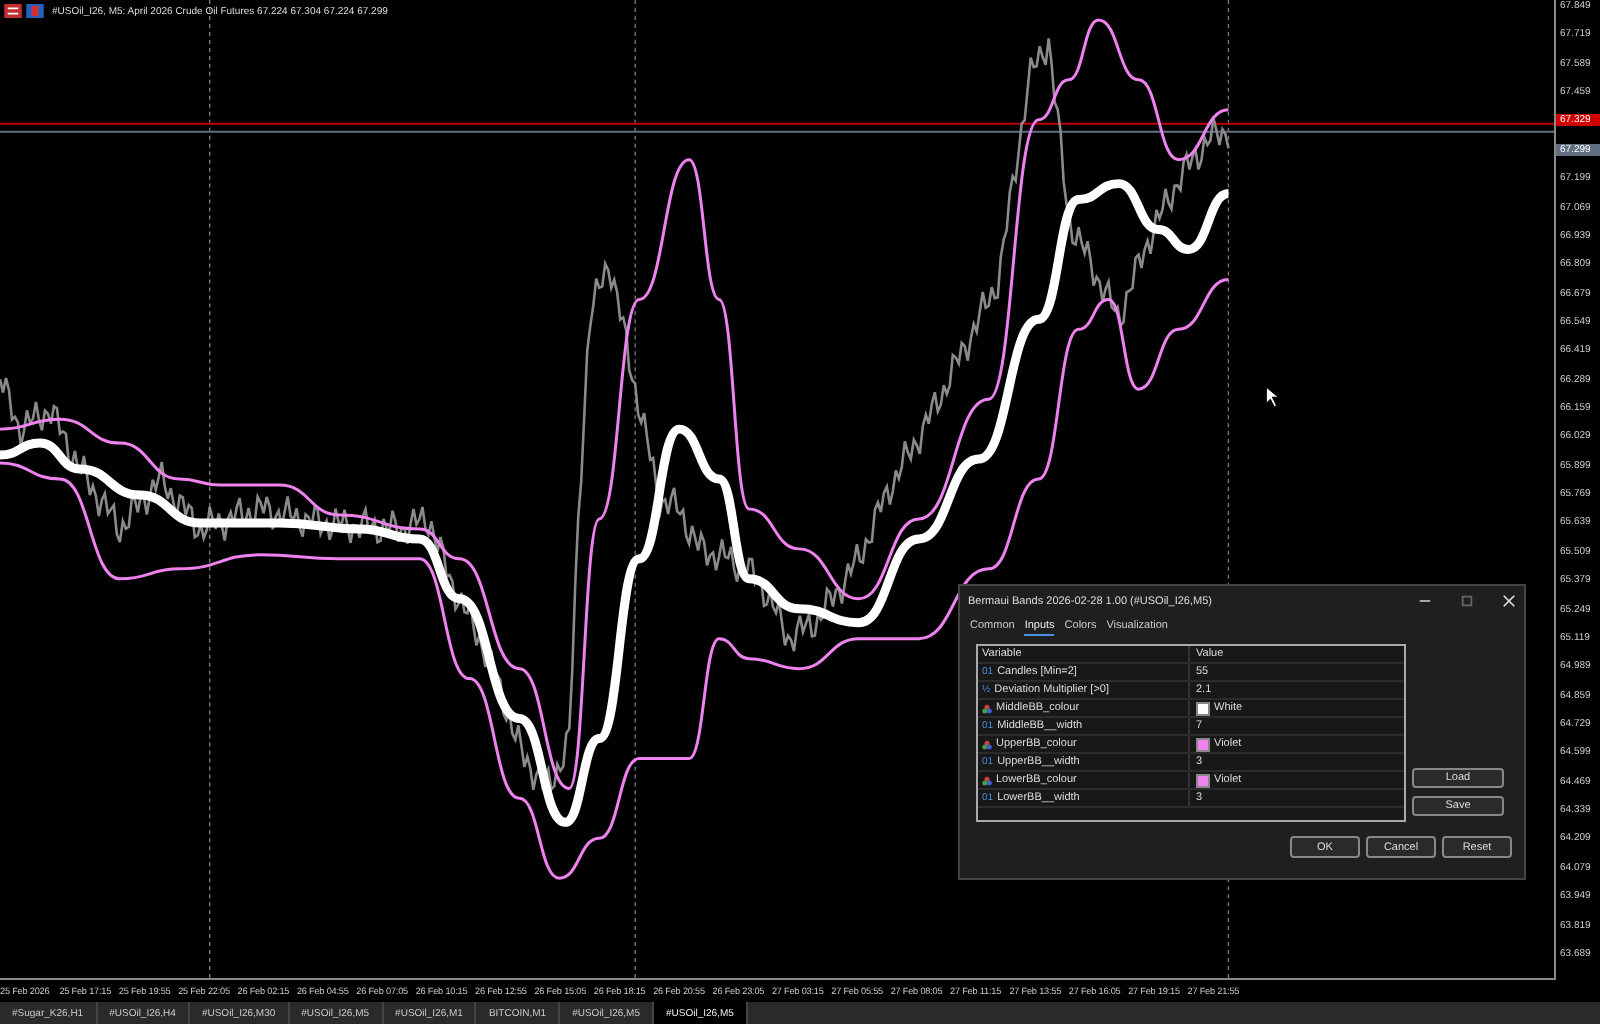 This screenshot has height=1024, width=1600. I want to click on close-icon, so click(1509, 601).